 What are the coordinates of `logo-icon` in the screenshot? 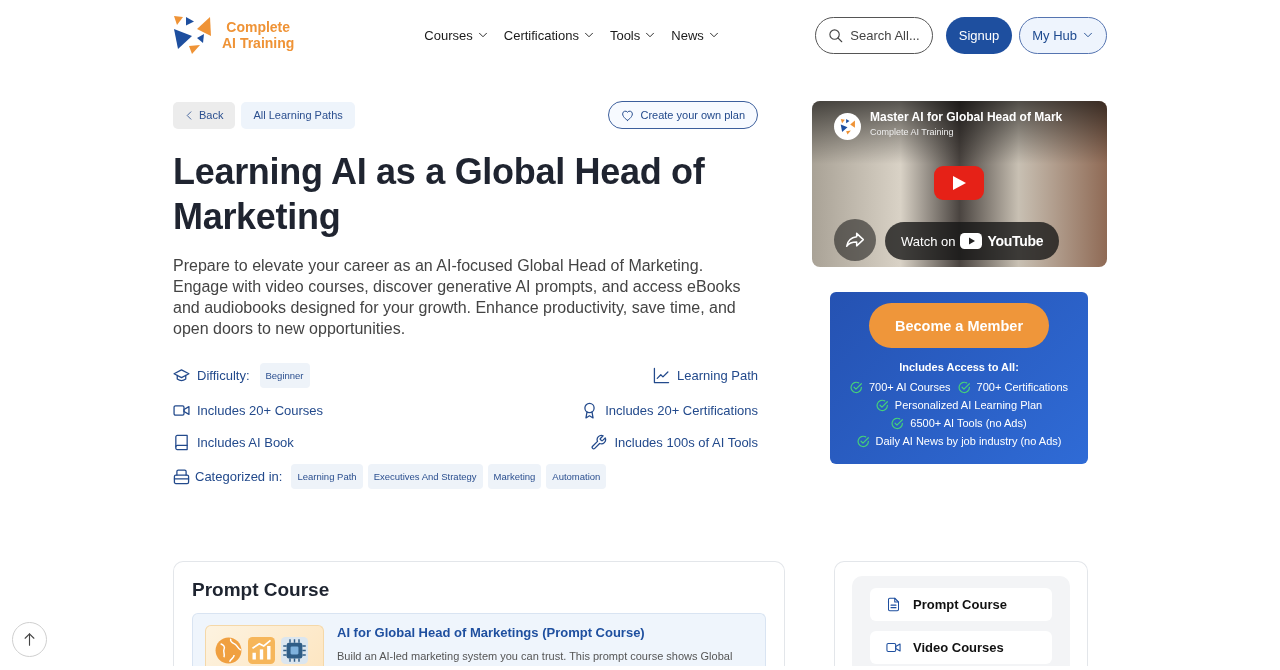 It's located at (193, 35).